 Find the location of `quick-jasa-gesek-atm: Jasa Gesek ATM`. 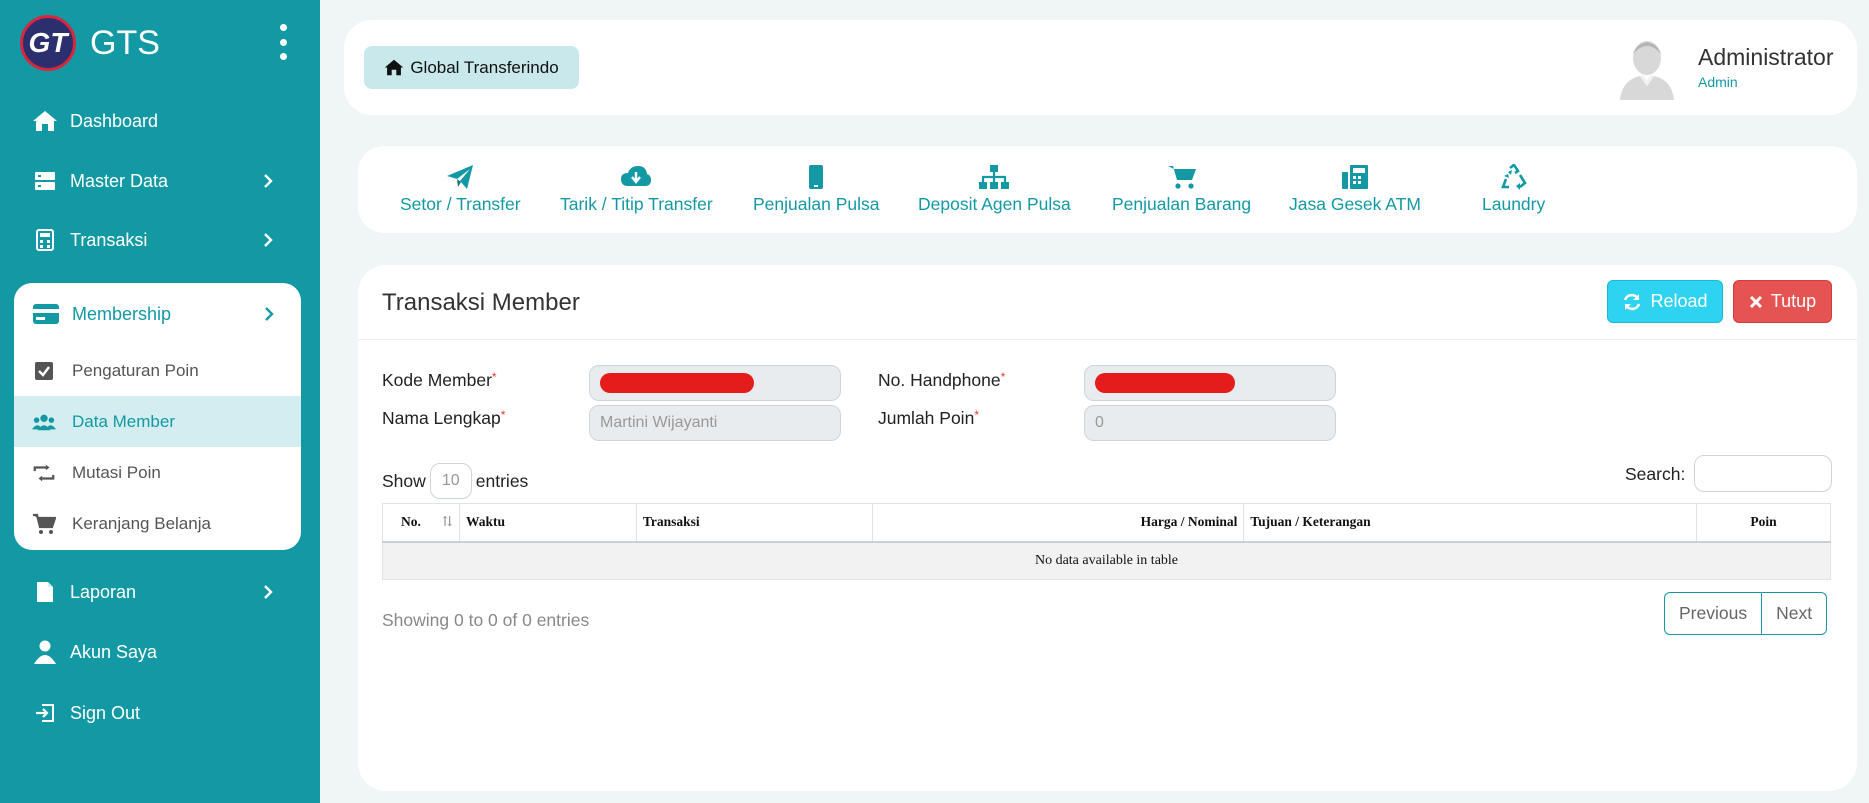

quick-jasa-gesek-atm: Jasa Gesek ATM is located at coordinates (1355, 192).